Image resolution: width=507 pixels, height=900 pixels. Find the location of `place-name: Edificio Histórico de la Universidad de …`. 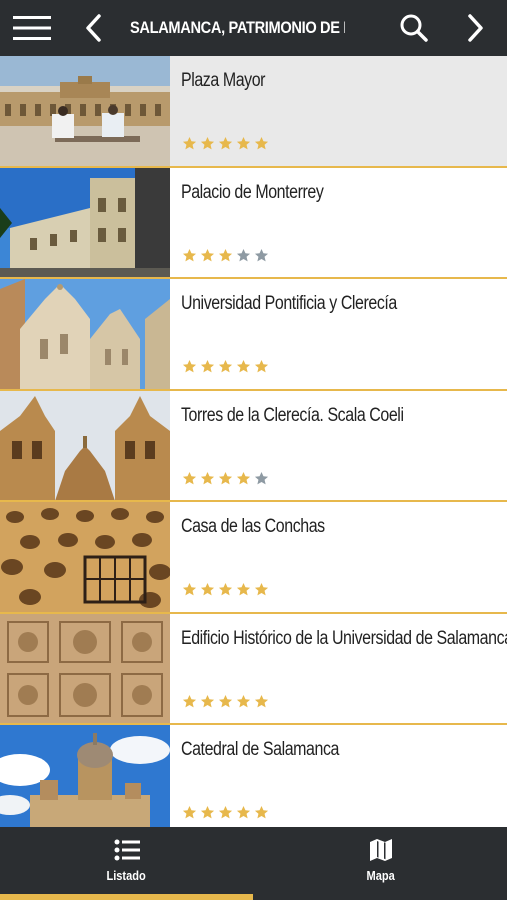

place-name: Edificio Histórico de la Universidad de … is located at coordinates (344, 638).